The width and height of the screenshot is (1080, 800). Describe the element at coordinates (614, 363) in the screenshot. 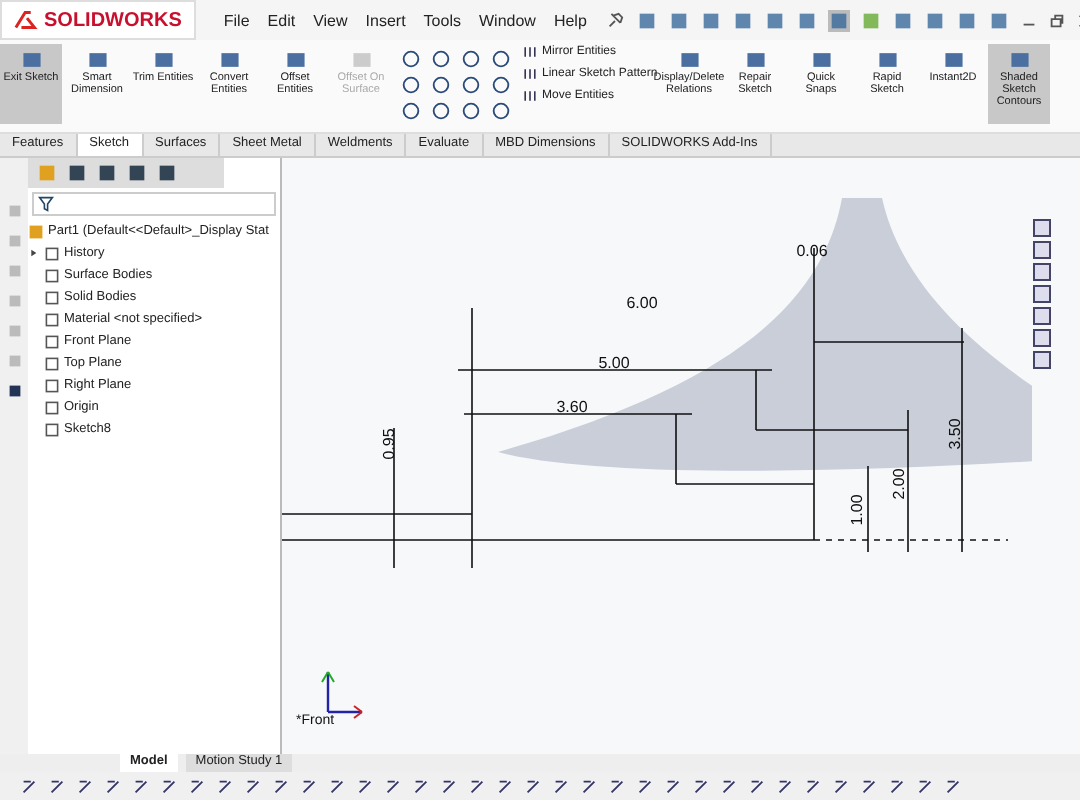

I see `dimension-label: 5.00` at that location.